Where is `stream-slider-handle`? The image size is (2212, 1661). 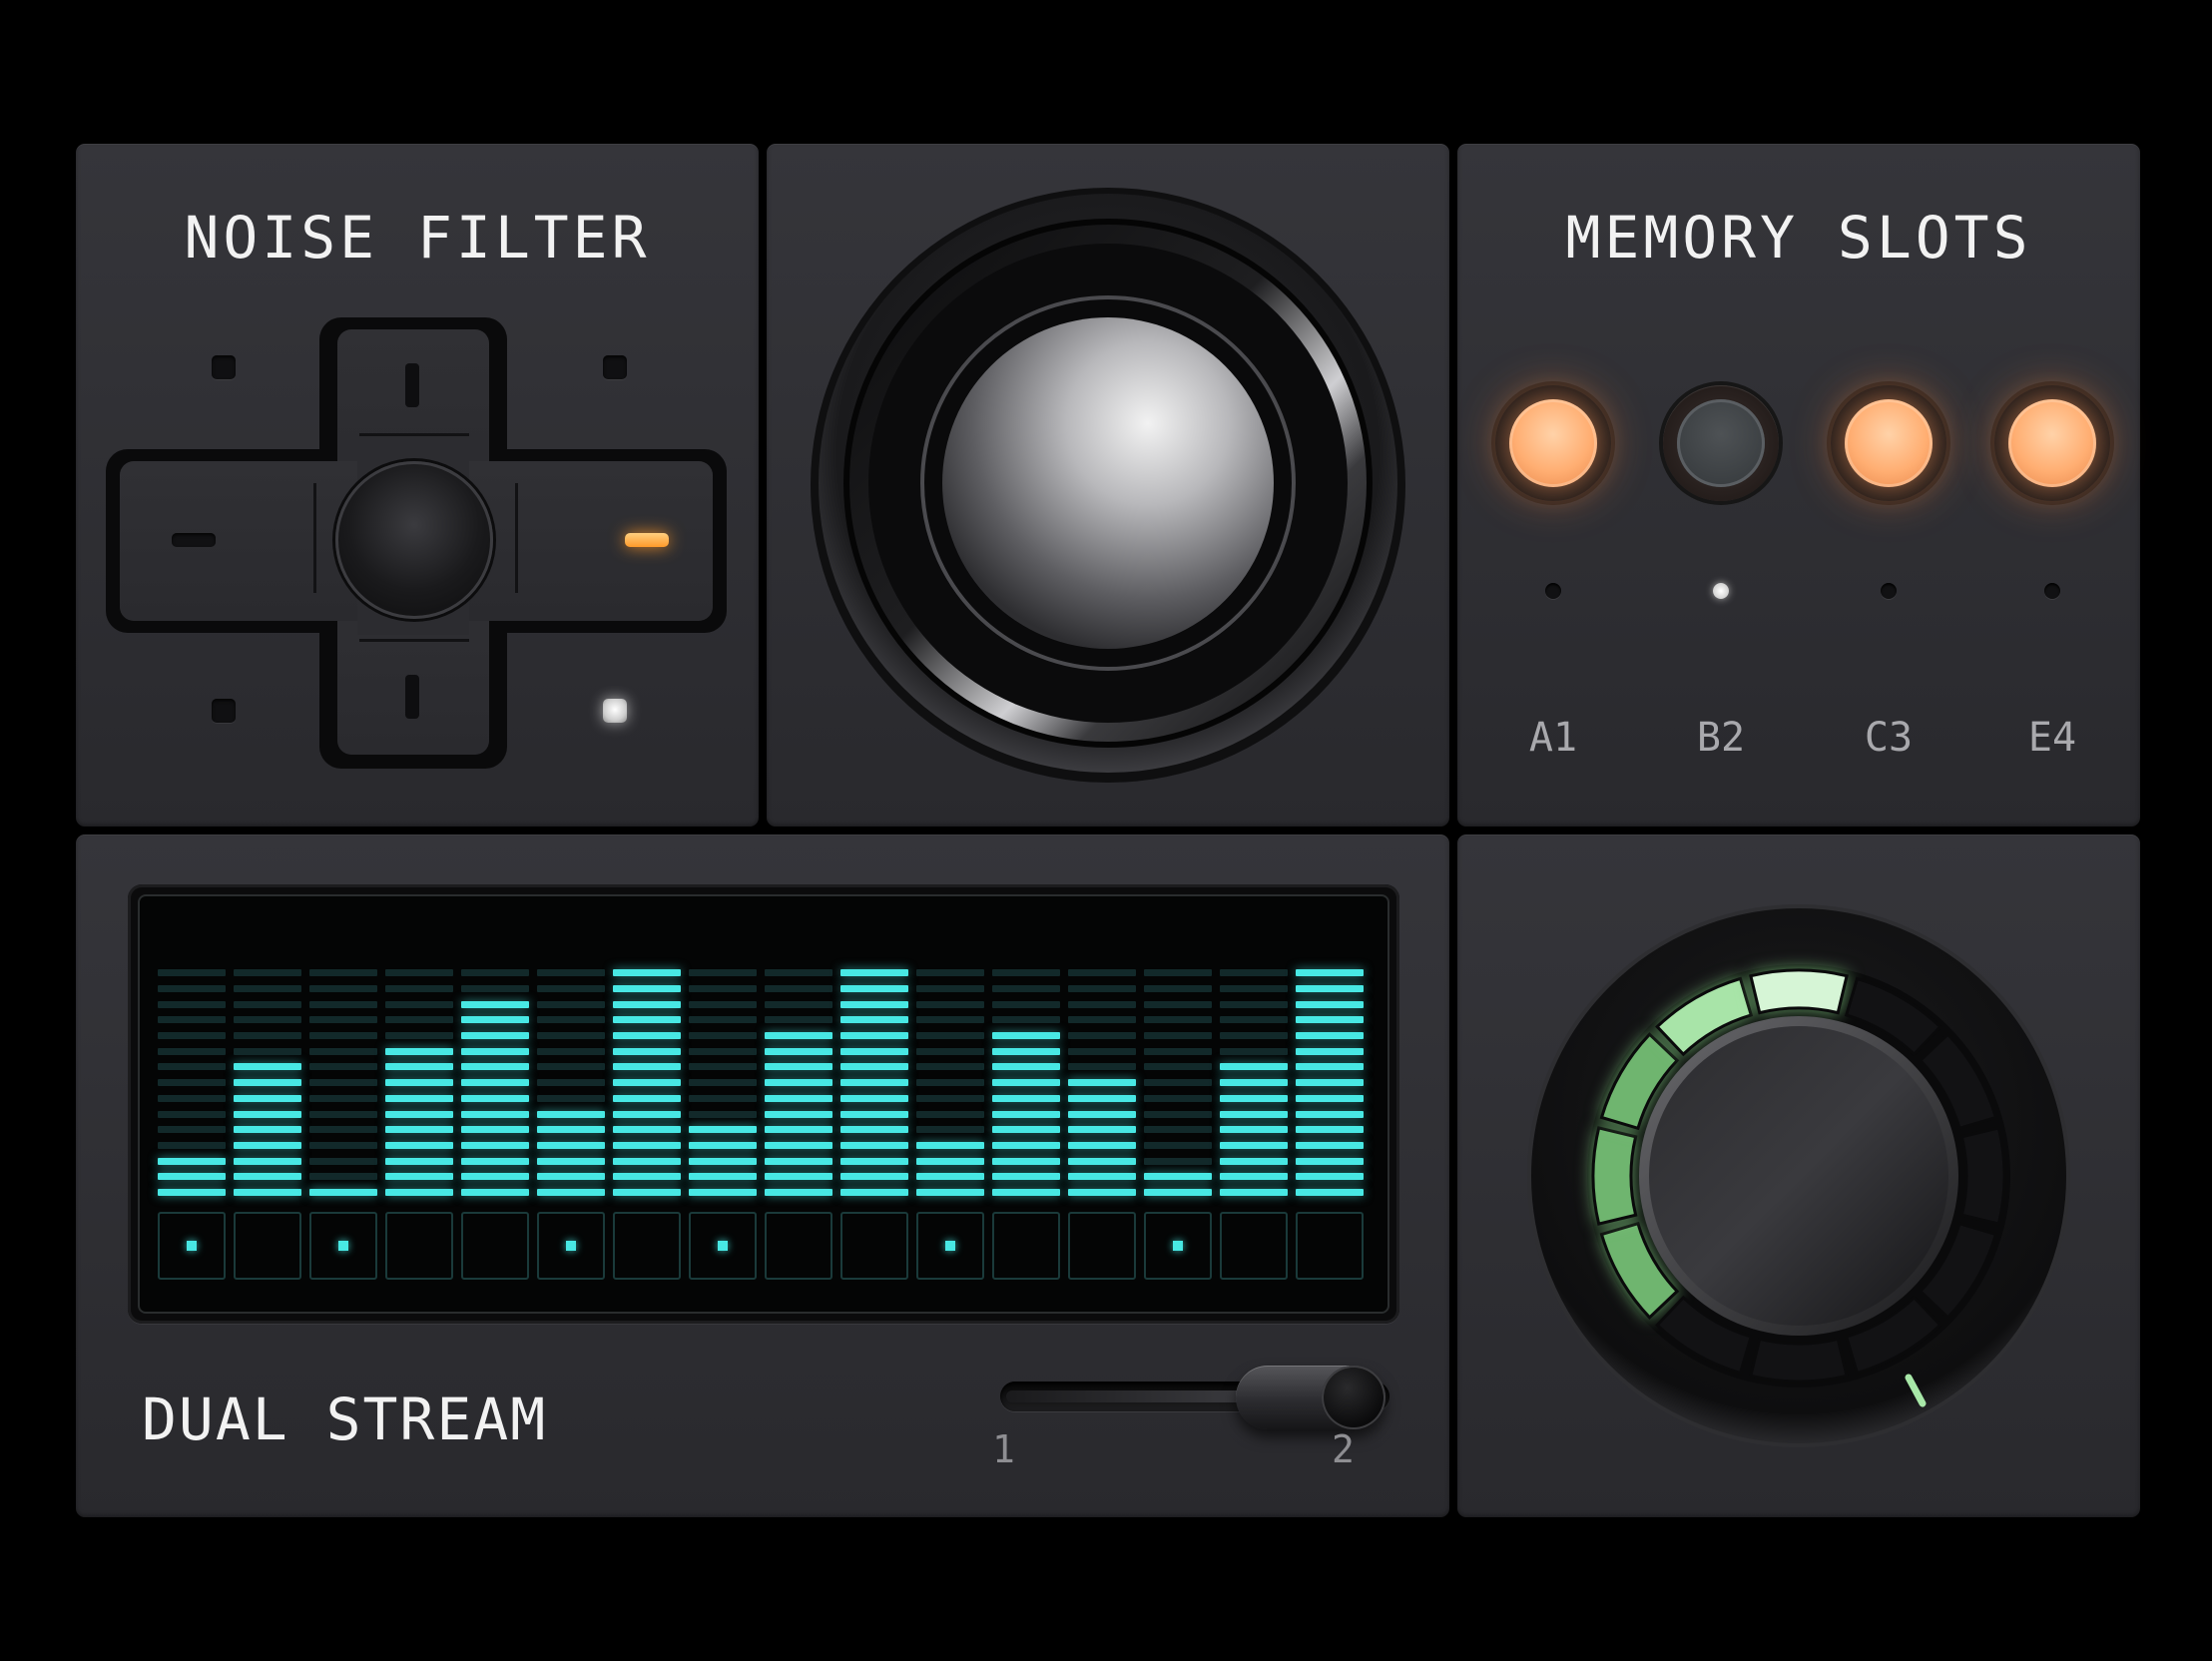
stream-slider-handle is located at coordinates (1310, 1398).